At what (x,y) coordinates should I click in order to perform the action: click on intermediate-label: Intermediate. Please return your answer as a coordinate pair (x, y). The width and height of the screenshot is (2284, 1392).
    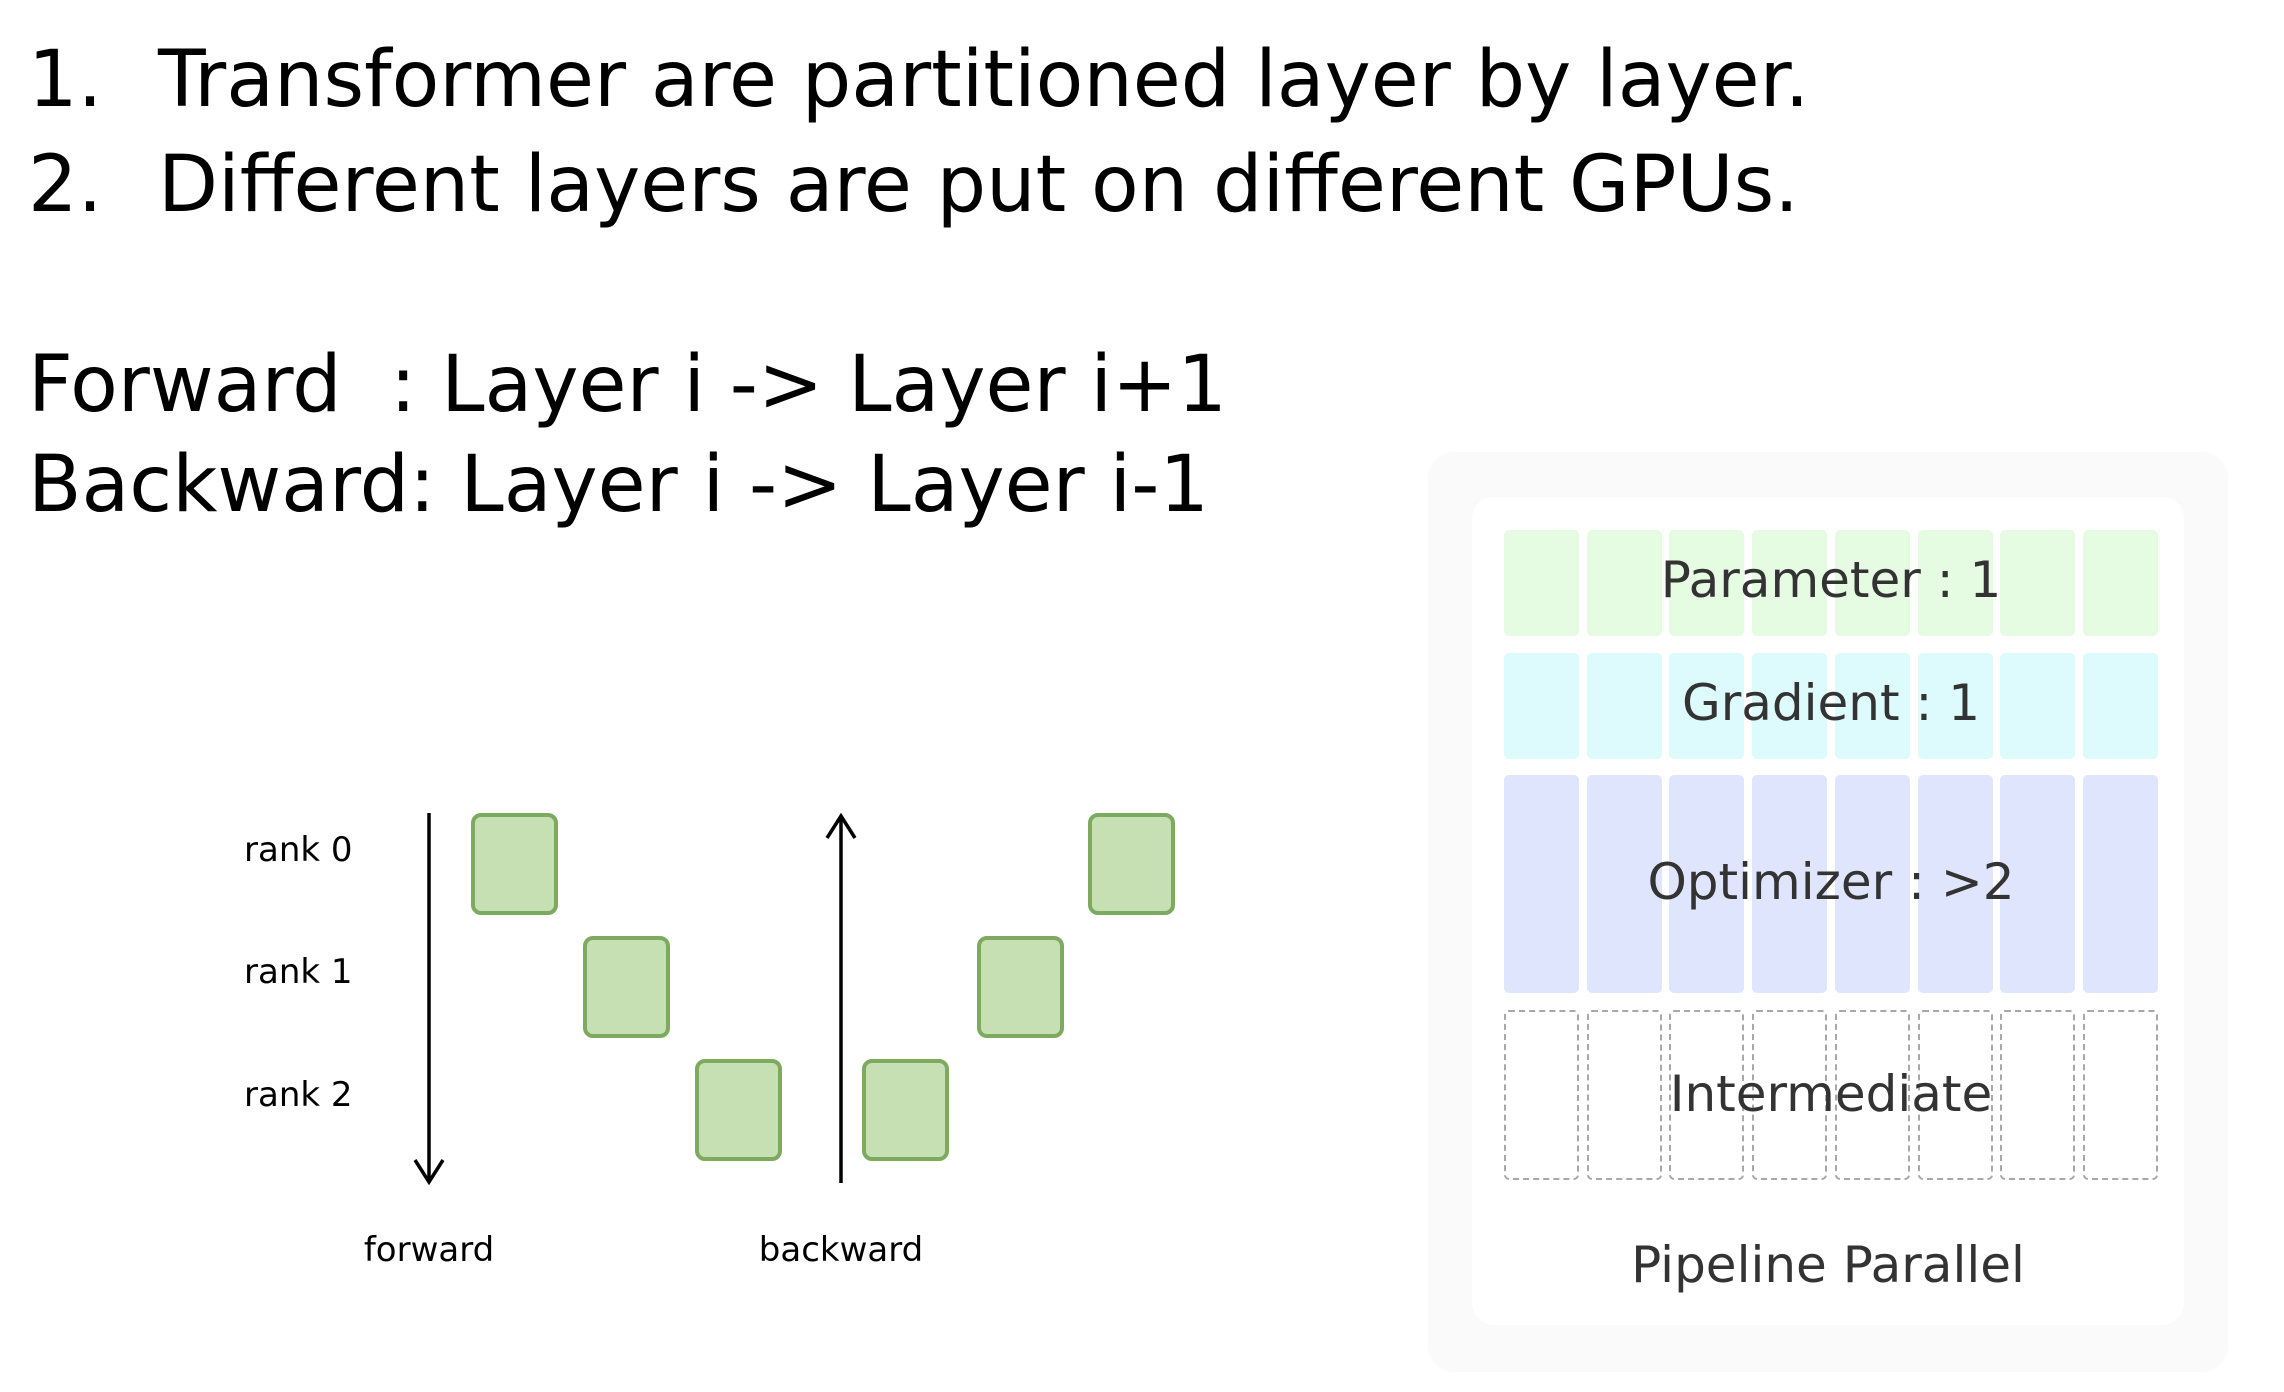
    Looking at the image, I should click on (1831, 1094).